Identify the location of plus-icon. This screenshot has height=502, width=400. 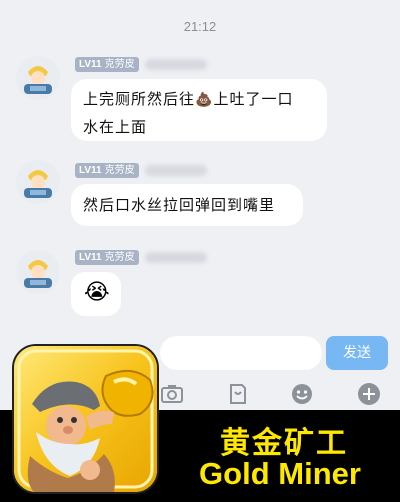
(369, 394).